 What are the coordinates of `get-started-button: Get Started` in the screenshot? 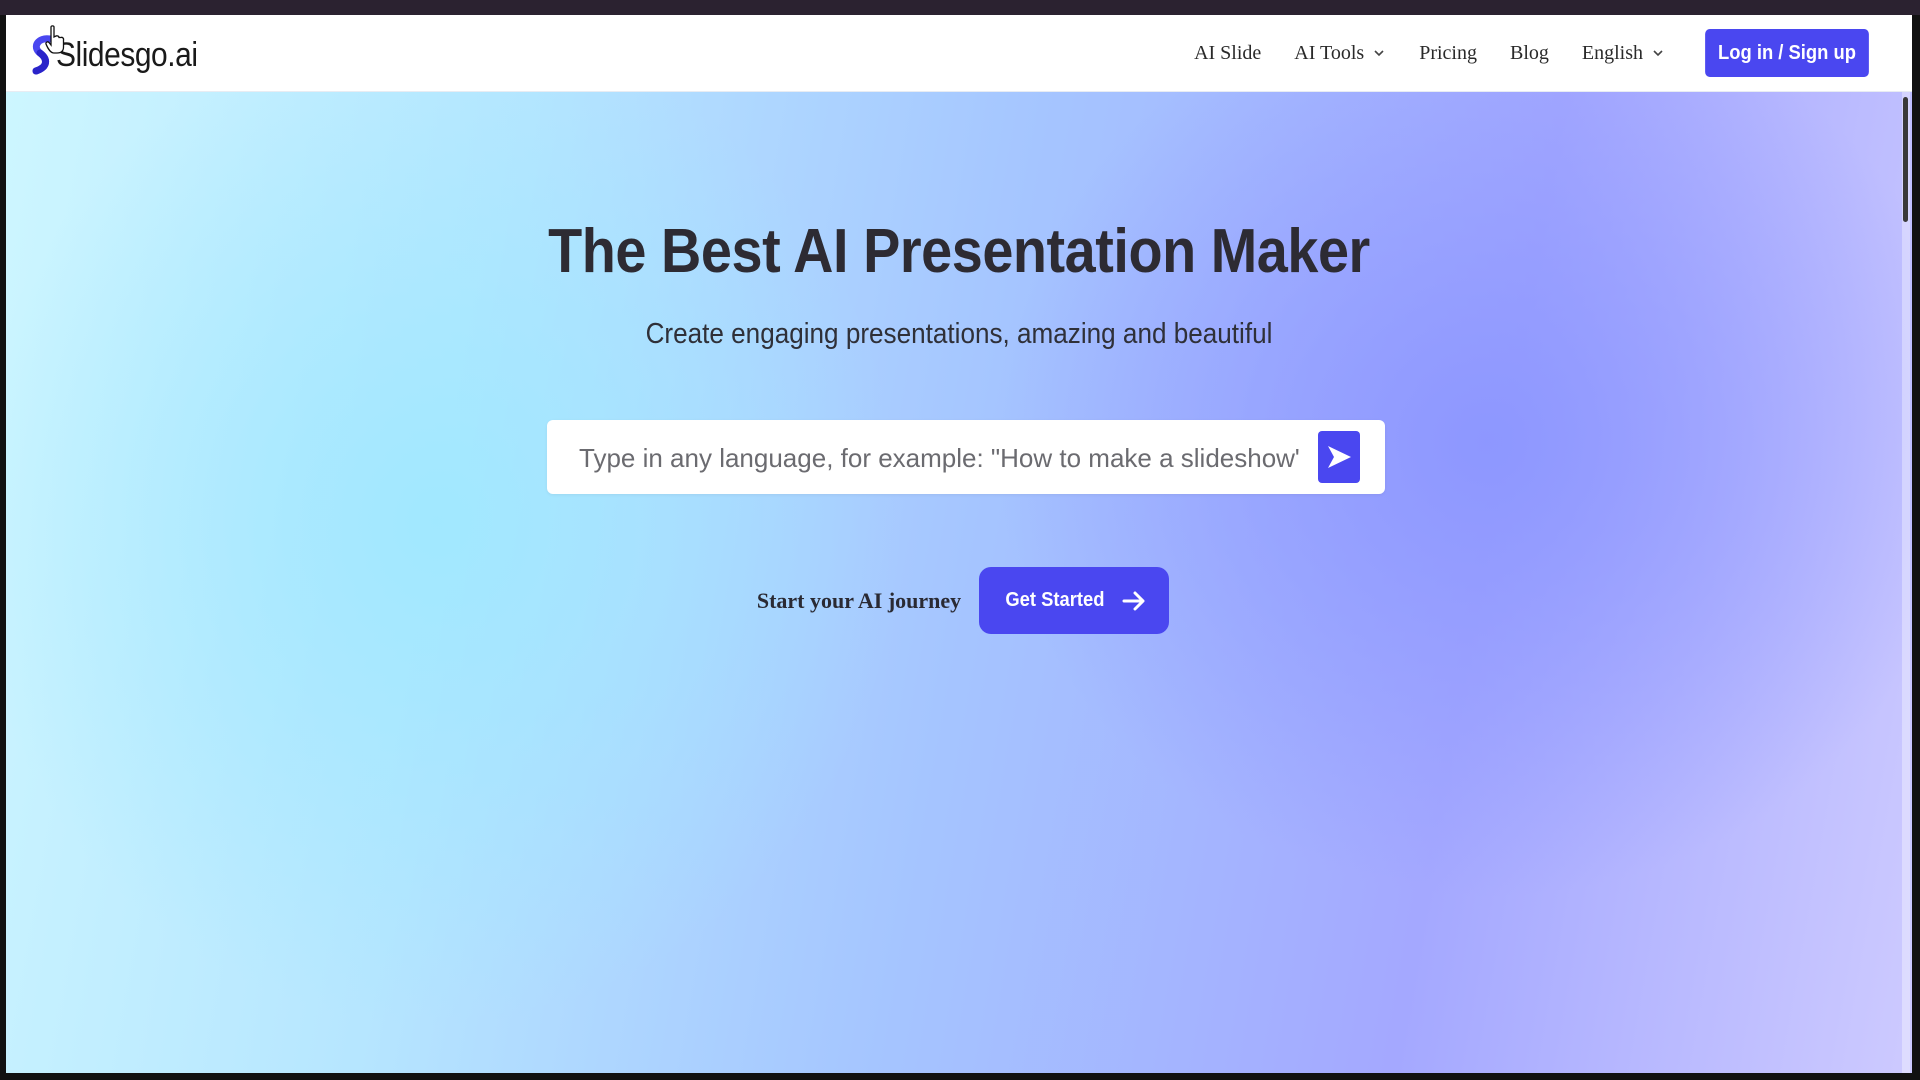 It's located at (1074, 600).